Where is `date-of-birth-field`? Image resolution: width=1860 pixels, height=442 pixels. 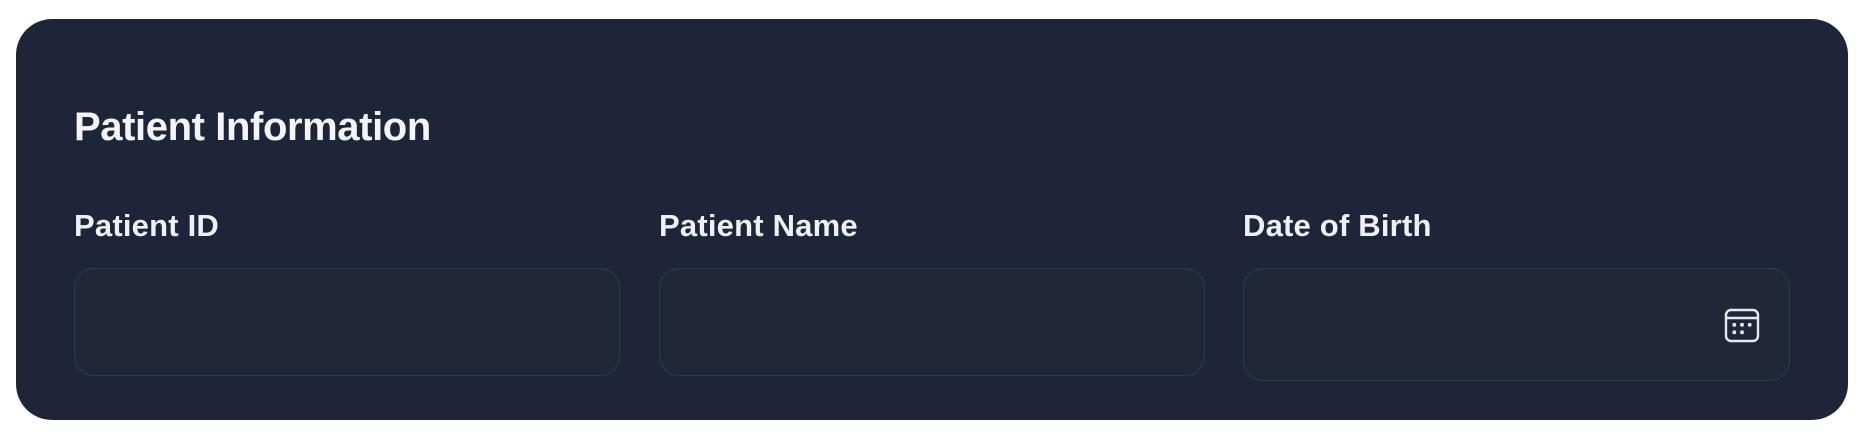
date-of-birth-field is located at coordinates (1516, 324).